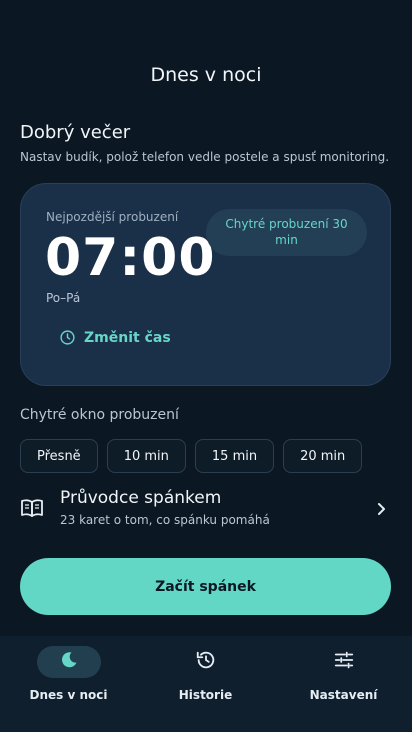 This screenshot has height=732, width=412. I want to click on change-time-label: Změnit čas, so click(127, 337).